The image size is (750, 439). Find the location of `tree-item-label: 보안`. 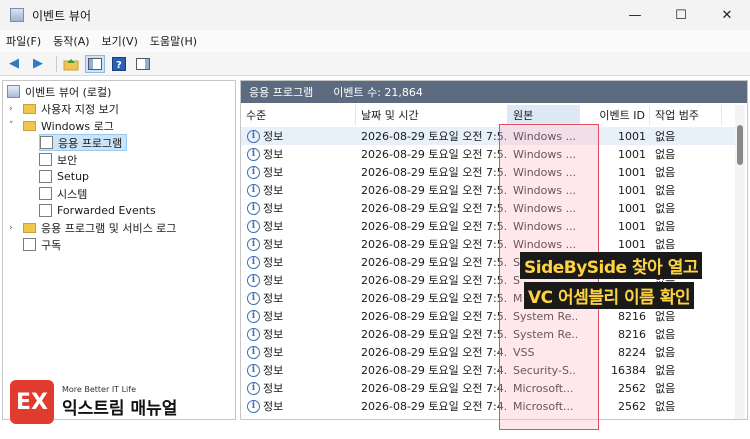

tree-item-label: 보안 is located at coordinates (67, 160).